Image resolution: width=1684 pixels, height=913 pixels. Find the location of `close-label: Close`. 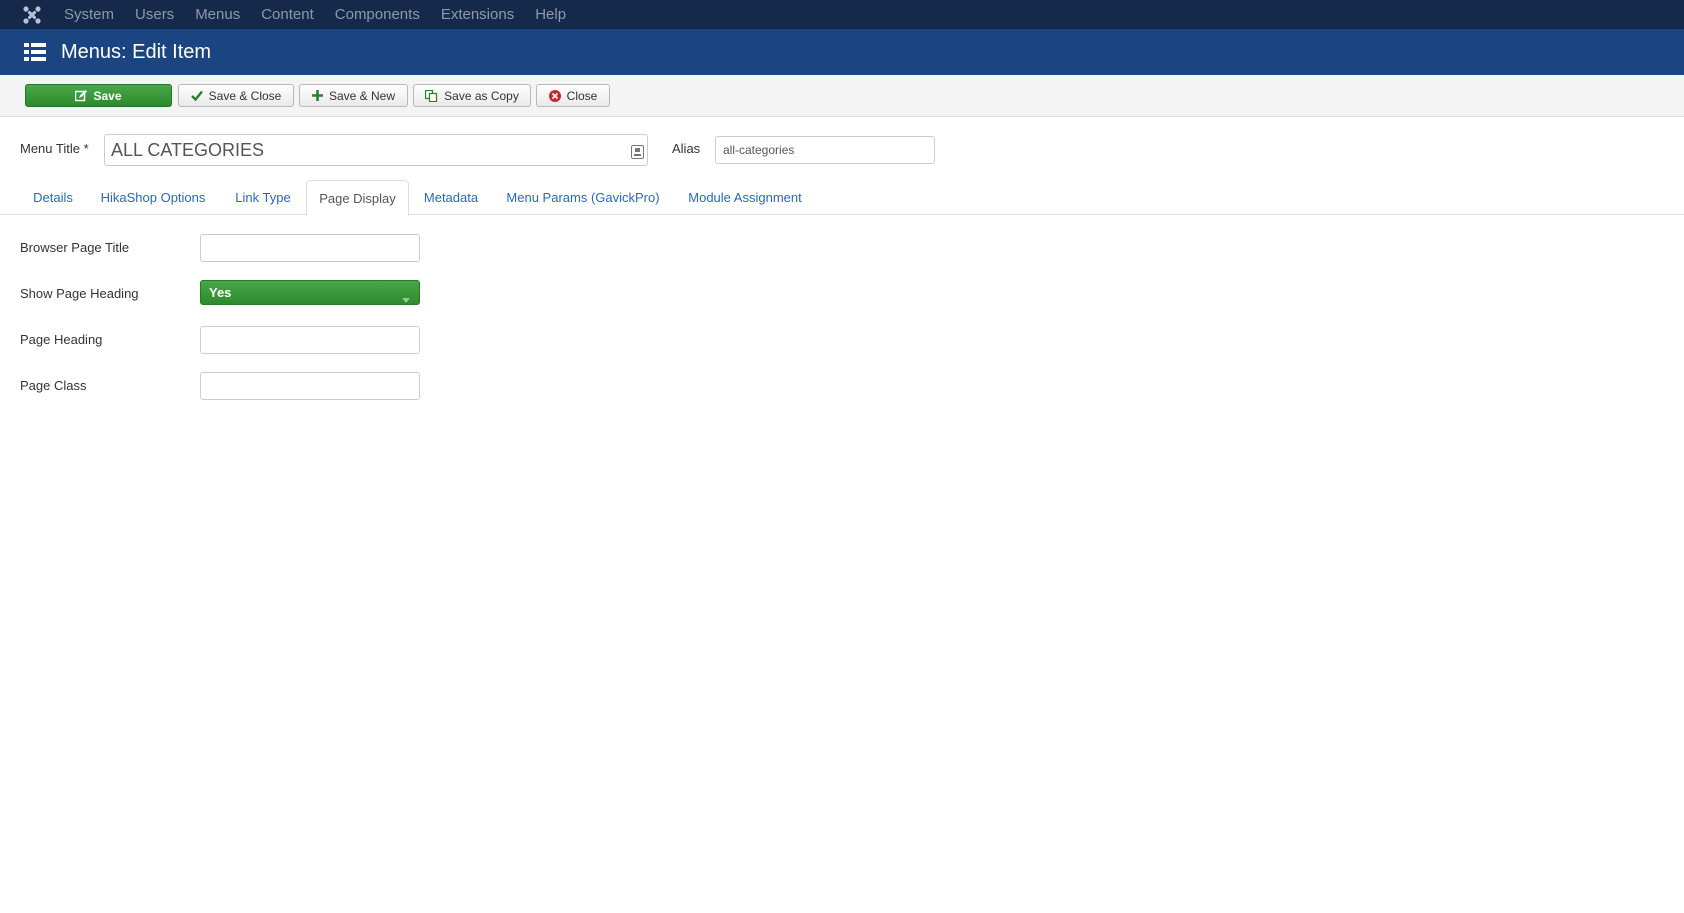

close-label: Close is located at coordinates (582, 95).